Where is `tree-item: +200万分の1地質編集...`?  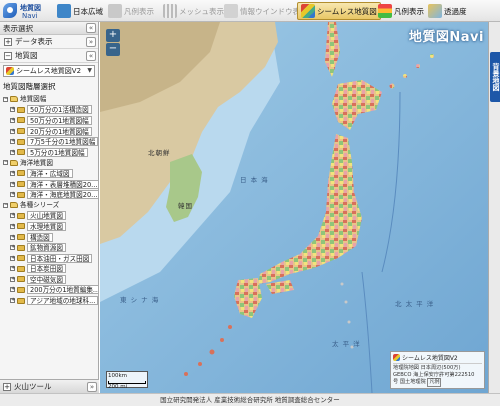
tree-item: +200万分の1地質編集... is located at coordinates (50, 290).